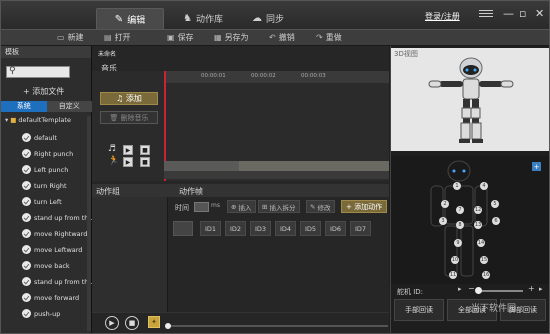 The image size is (550, 334). What do you see at coordinates (445, 204) in the screenshot?
I see `servo-joint-2: 2` at bounding box center [445, 204].